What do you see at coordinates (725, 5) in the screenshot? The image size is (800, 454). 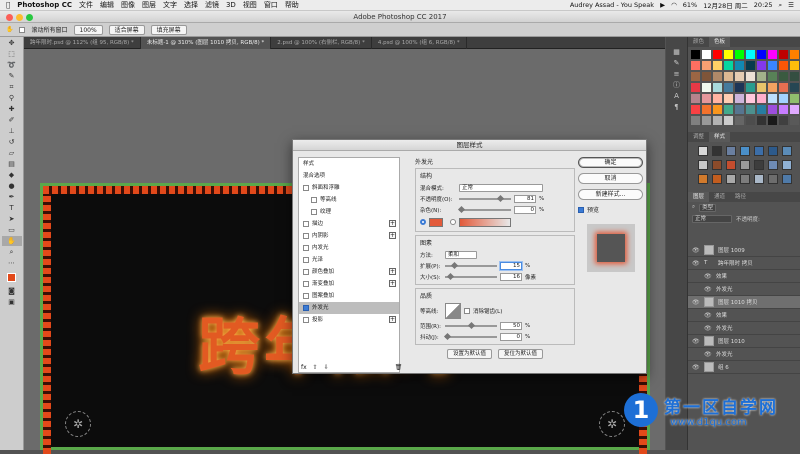 I see `date-text: 12月28日 周二` at bounding box center [725, 5].